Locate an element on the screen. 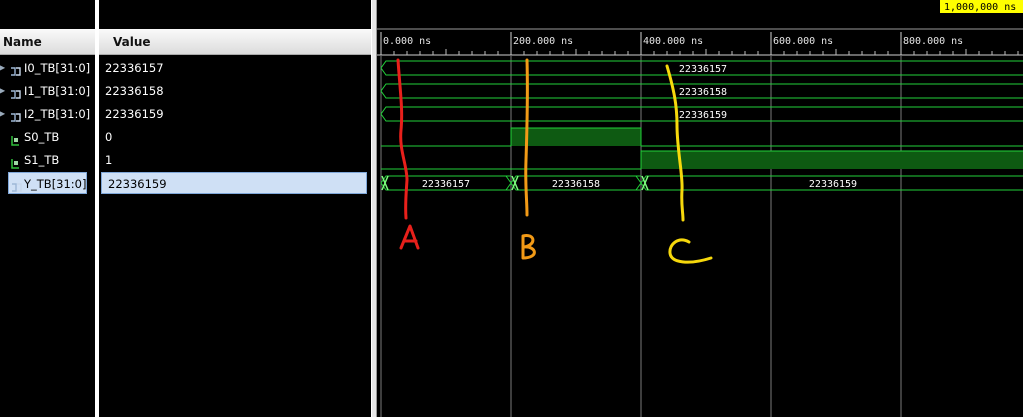 The width and height of the screenshot is (1023, 417). annotation-marker-b is located at coordinates (526, 137).